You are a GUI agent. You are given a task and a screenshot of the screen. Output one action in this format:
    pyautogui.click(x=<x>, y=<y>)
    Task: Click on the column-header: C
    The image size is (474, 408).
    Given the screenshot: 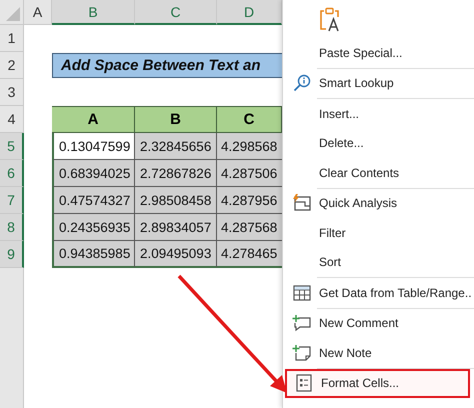 What is the action you would take?
    pyautogui.click(x=176, y=12)
    